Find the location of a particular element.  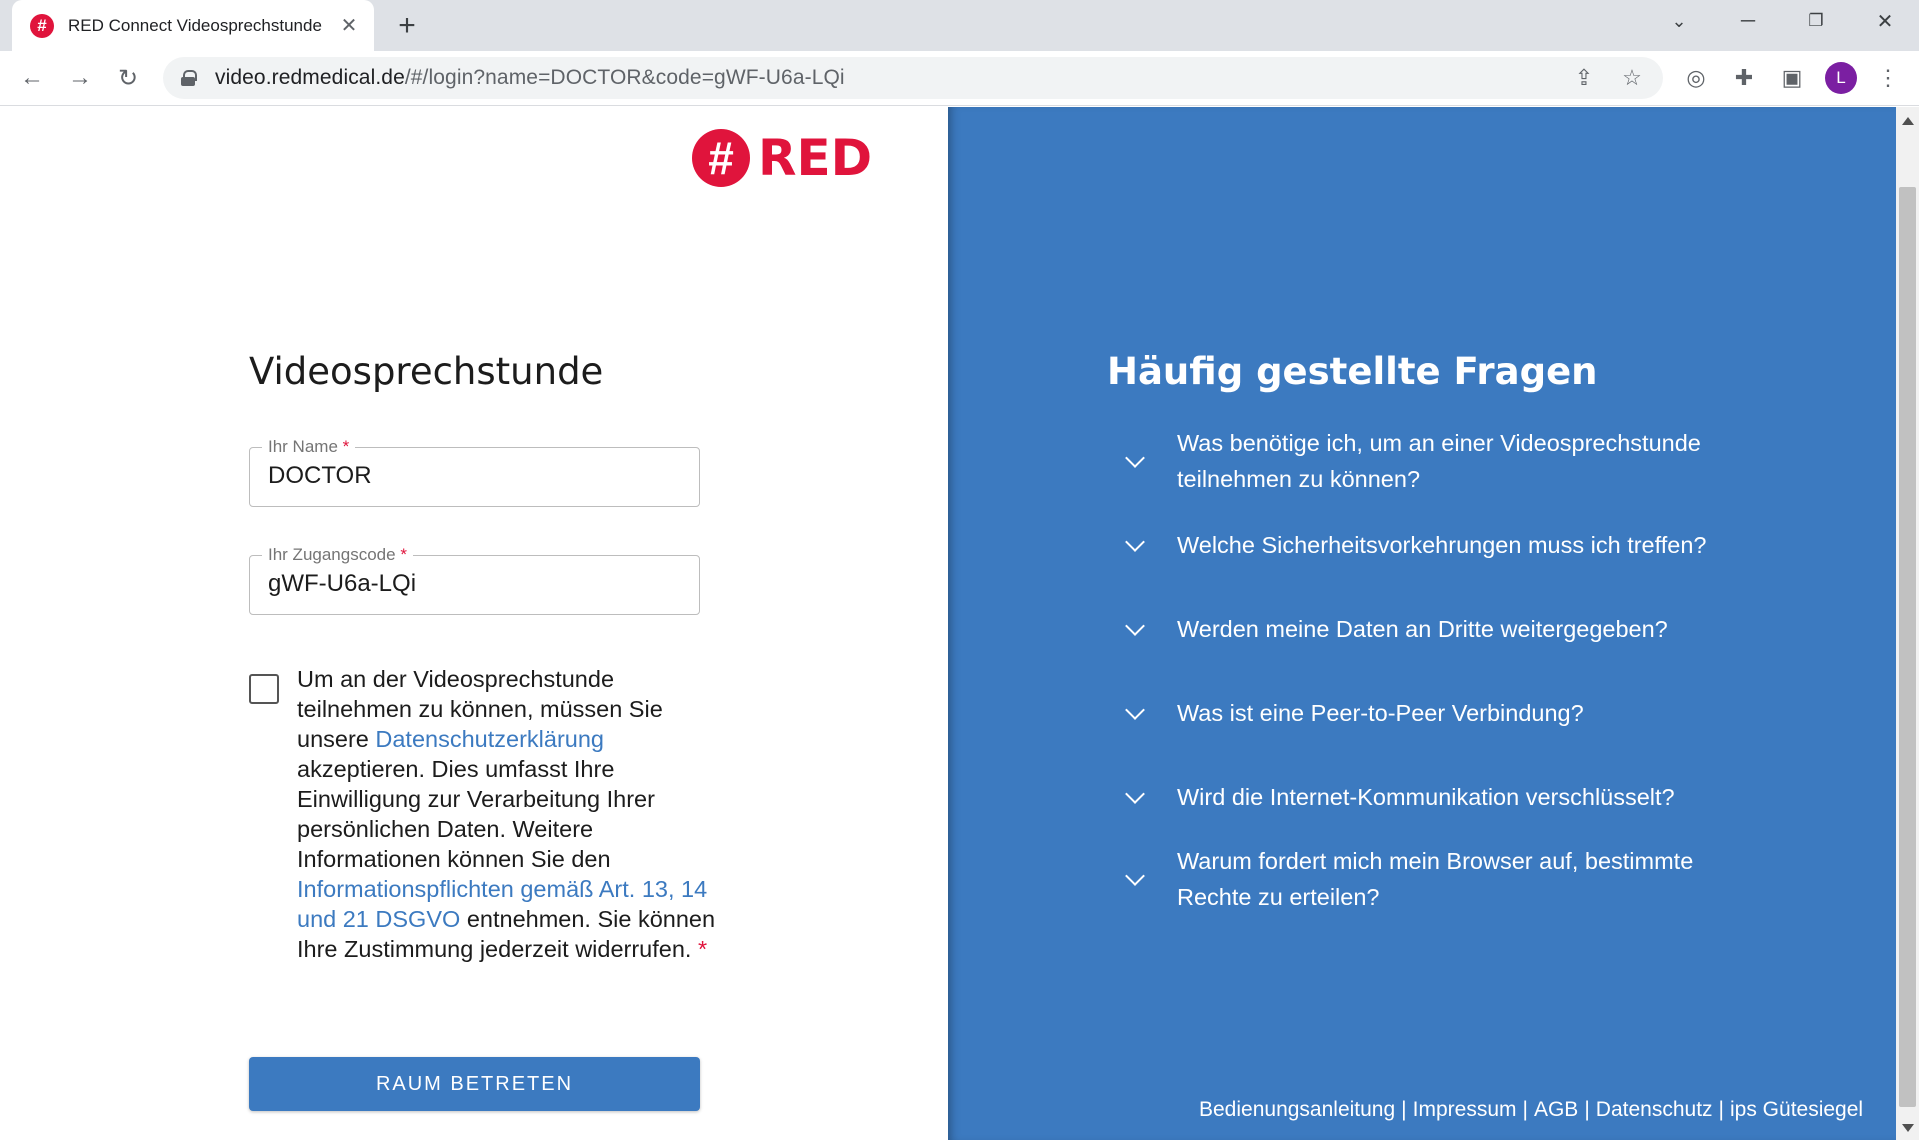

faq-title: Häufig gestellte Fragen is located at coordinates (1352, 371).